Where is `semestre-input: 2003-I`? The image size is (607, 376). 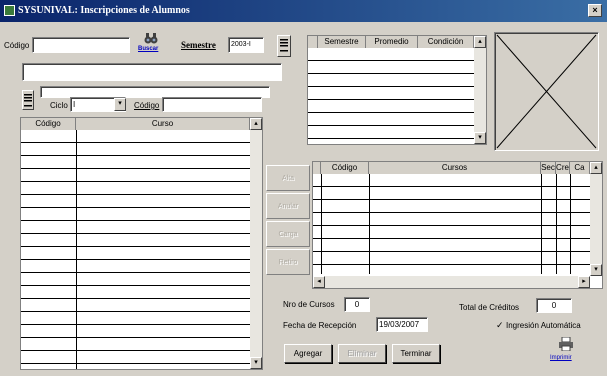 semestre-input: 2003-I is located at coordinates (246, 45).